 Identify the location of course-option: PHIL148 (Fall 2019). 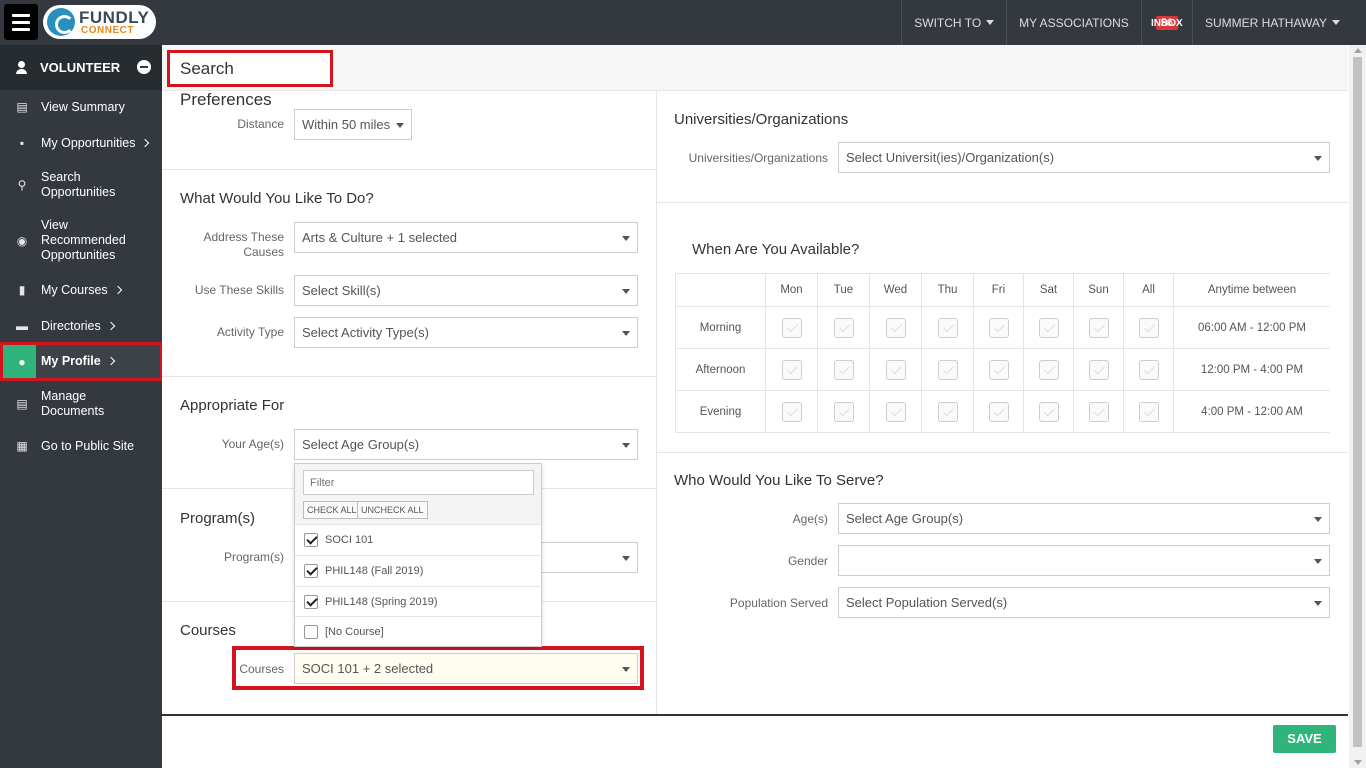
(418, 570).